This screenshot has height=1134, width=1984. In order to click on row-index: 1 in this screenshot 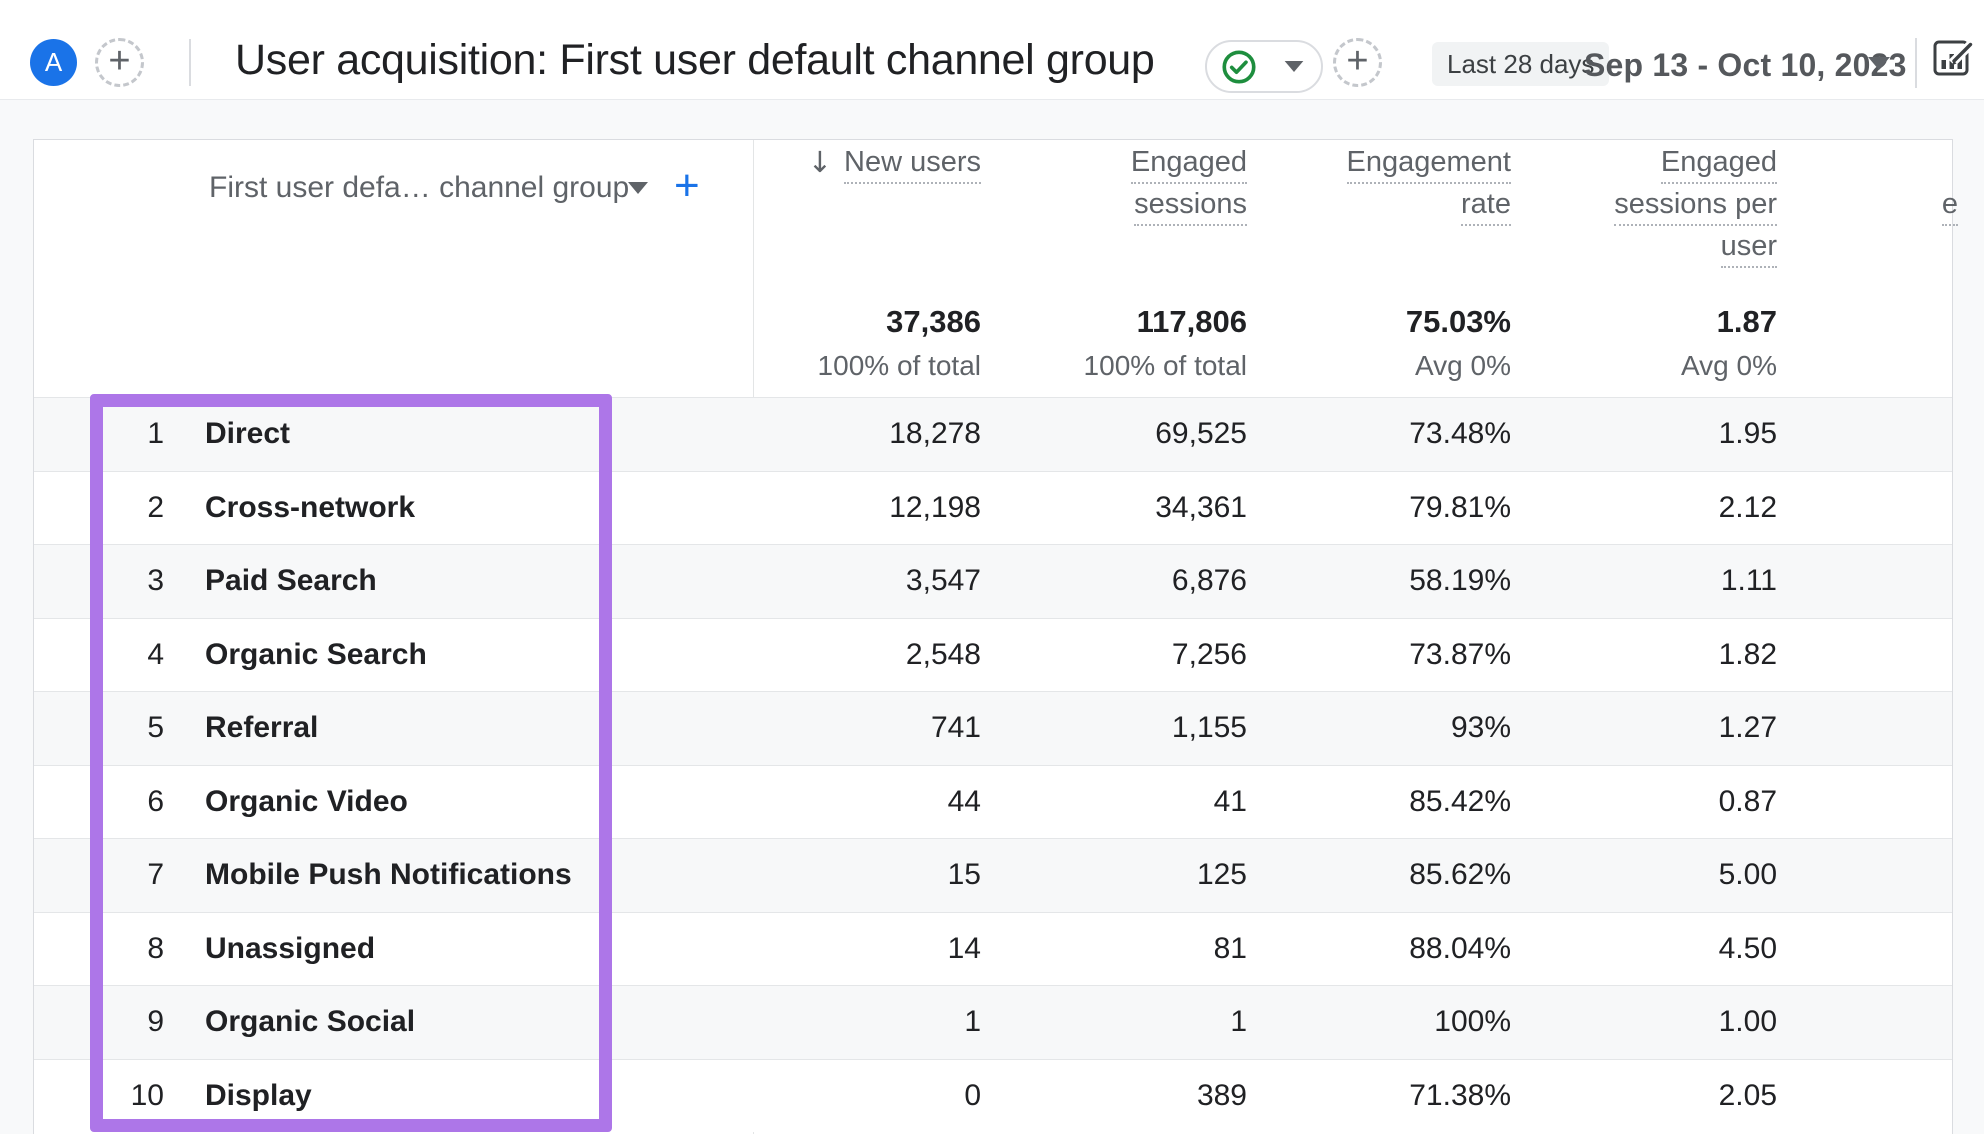, I will do `click(155, 434)`.